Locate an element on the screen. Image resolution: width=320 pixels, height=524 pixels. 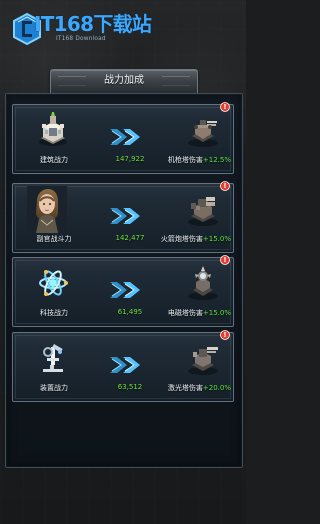
card-right-label: 机枪塔伤害+12.5% is located at coordinates (194, 160).